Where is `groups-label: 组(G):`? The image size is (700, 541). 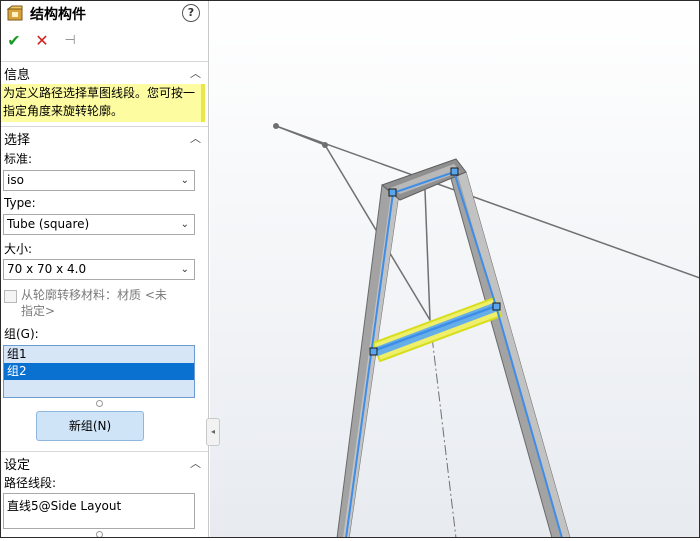
groups-label: 组(G): is located at coordinates (21, 334).